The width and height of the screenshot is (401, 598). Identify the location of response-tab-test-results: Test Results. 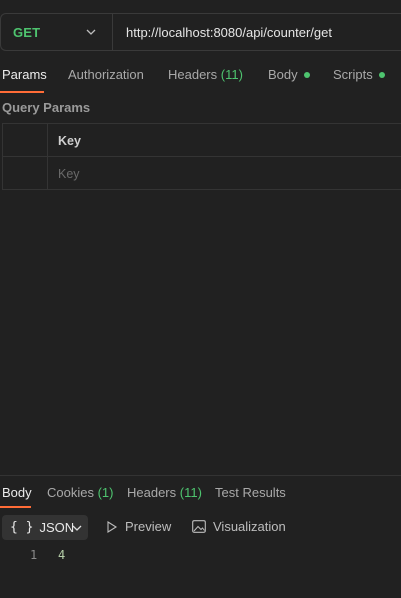
(250, 492).